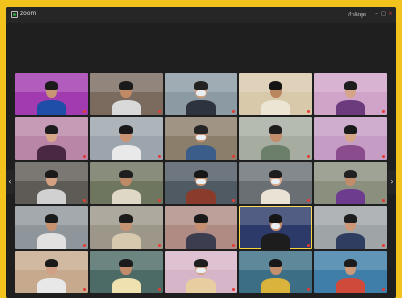  I want to click on next-page-button: ›, so click(392, 182).